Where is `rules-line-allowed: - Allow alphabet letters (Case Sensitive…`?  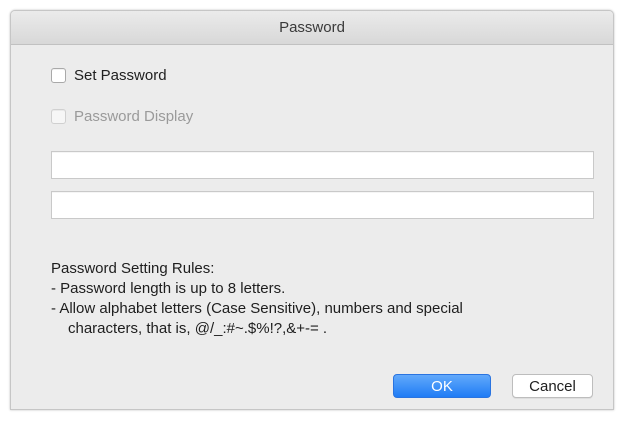 rules-line-allowed: - Allow alphabet letters (Case Sensitive… is located at coordinates (257, 308).